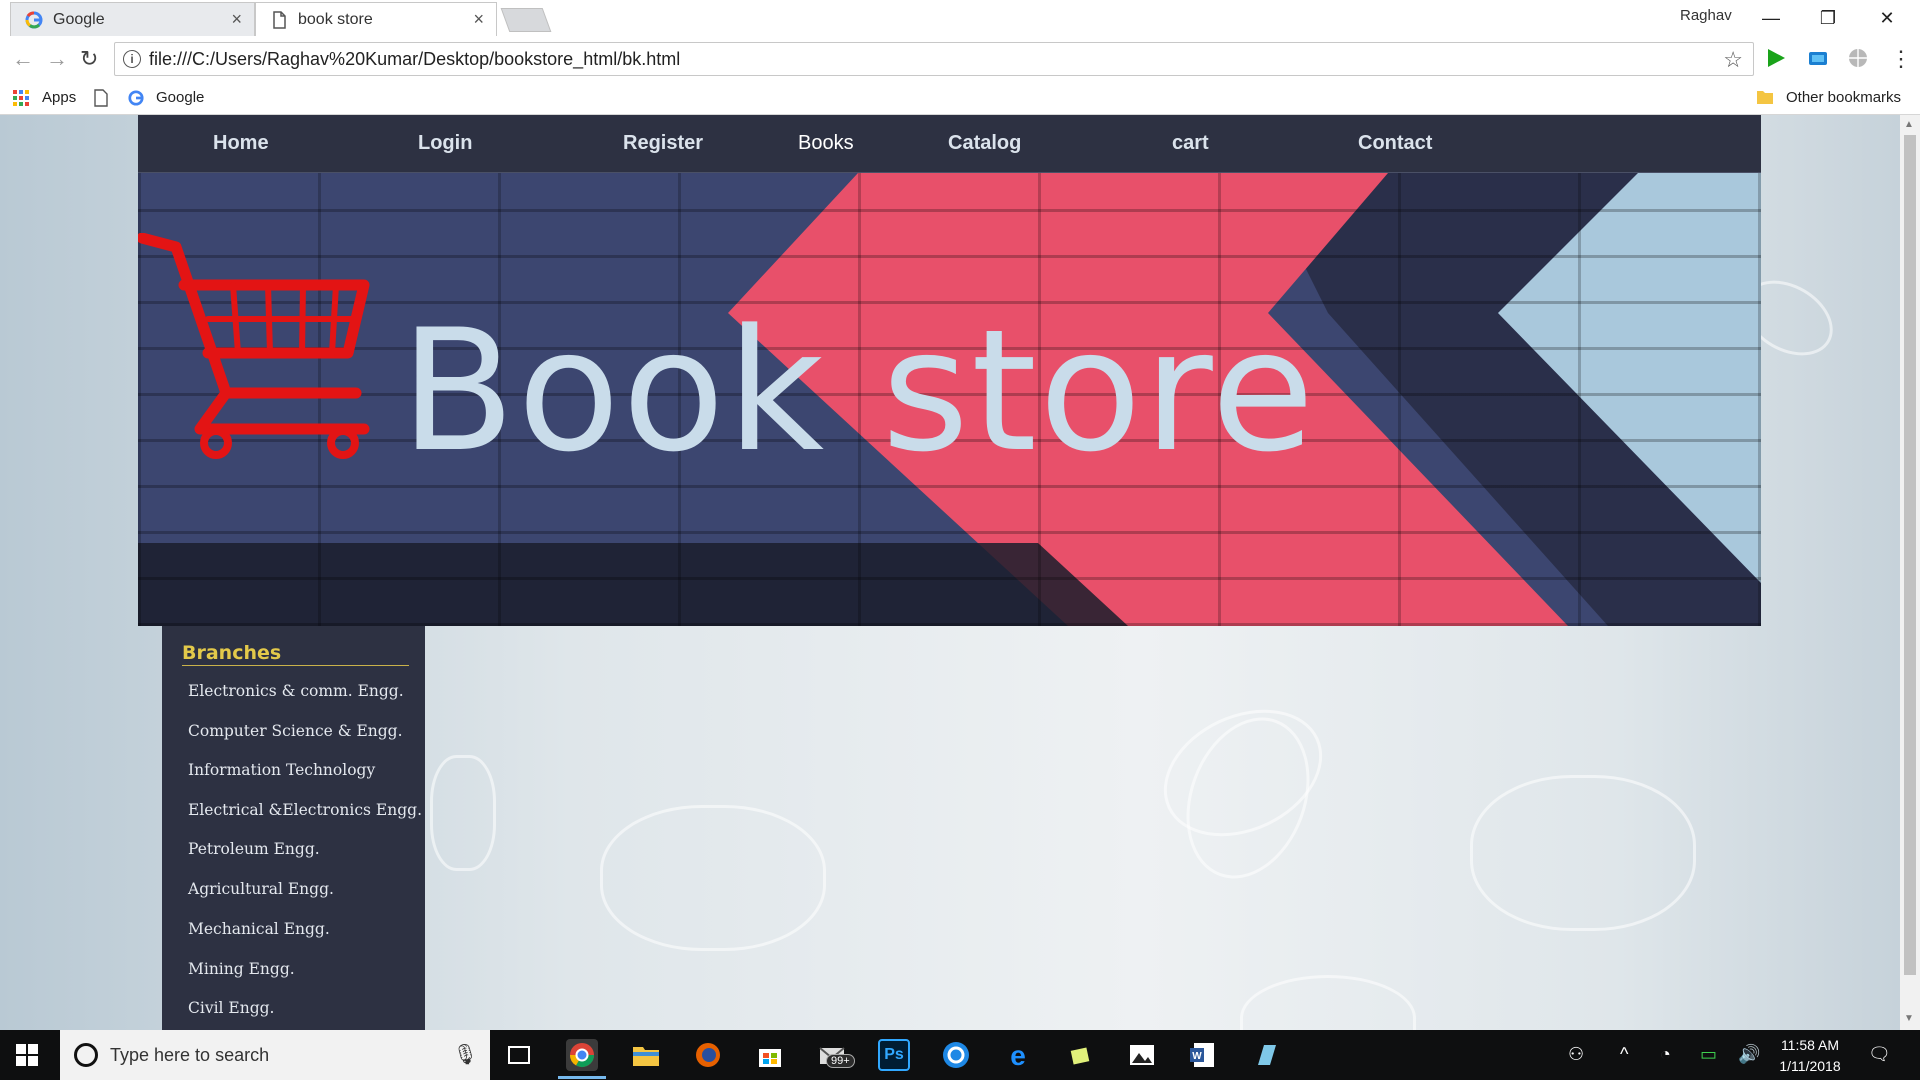  Describe the element at coordinates (646, 1055) in the screenshot. I see `file-explorer-icon` at that location.